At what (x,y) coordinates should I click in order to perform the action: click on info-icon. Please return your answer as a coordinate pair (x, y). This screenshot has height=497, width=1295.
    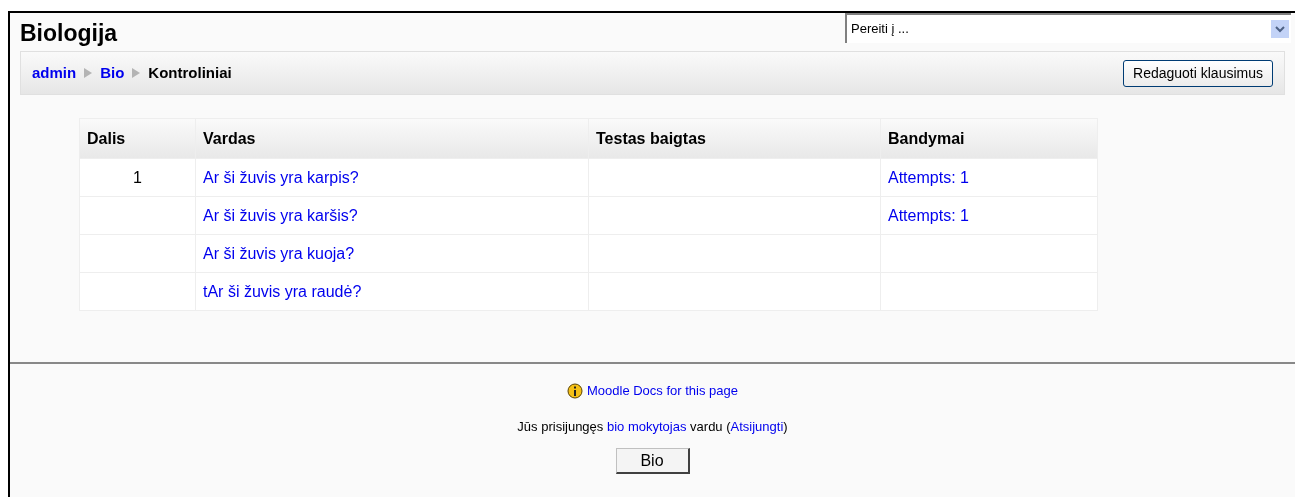
    Looking at the image, I should click on (575, 390).